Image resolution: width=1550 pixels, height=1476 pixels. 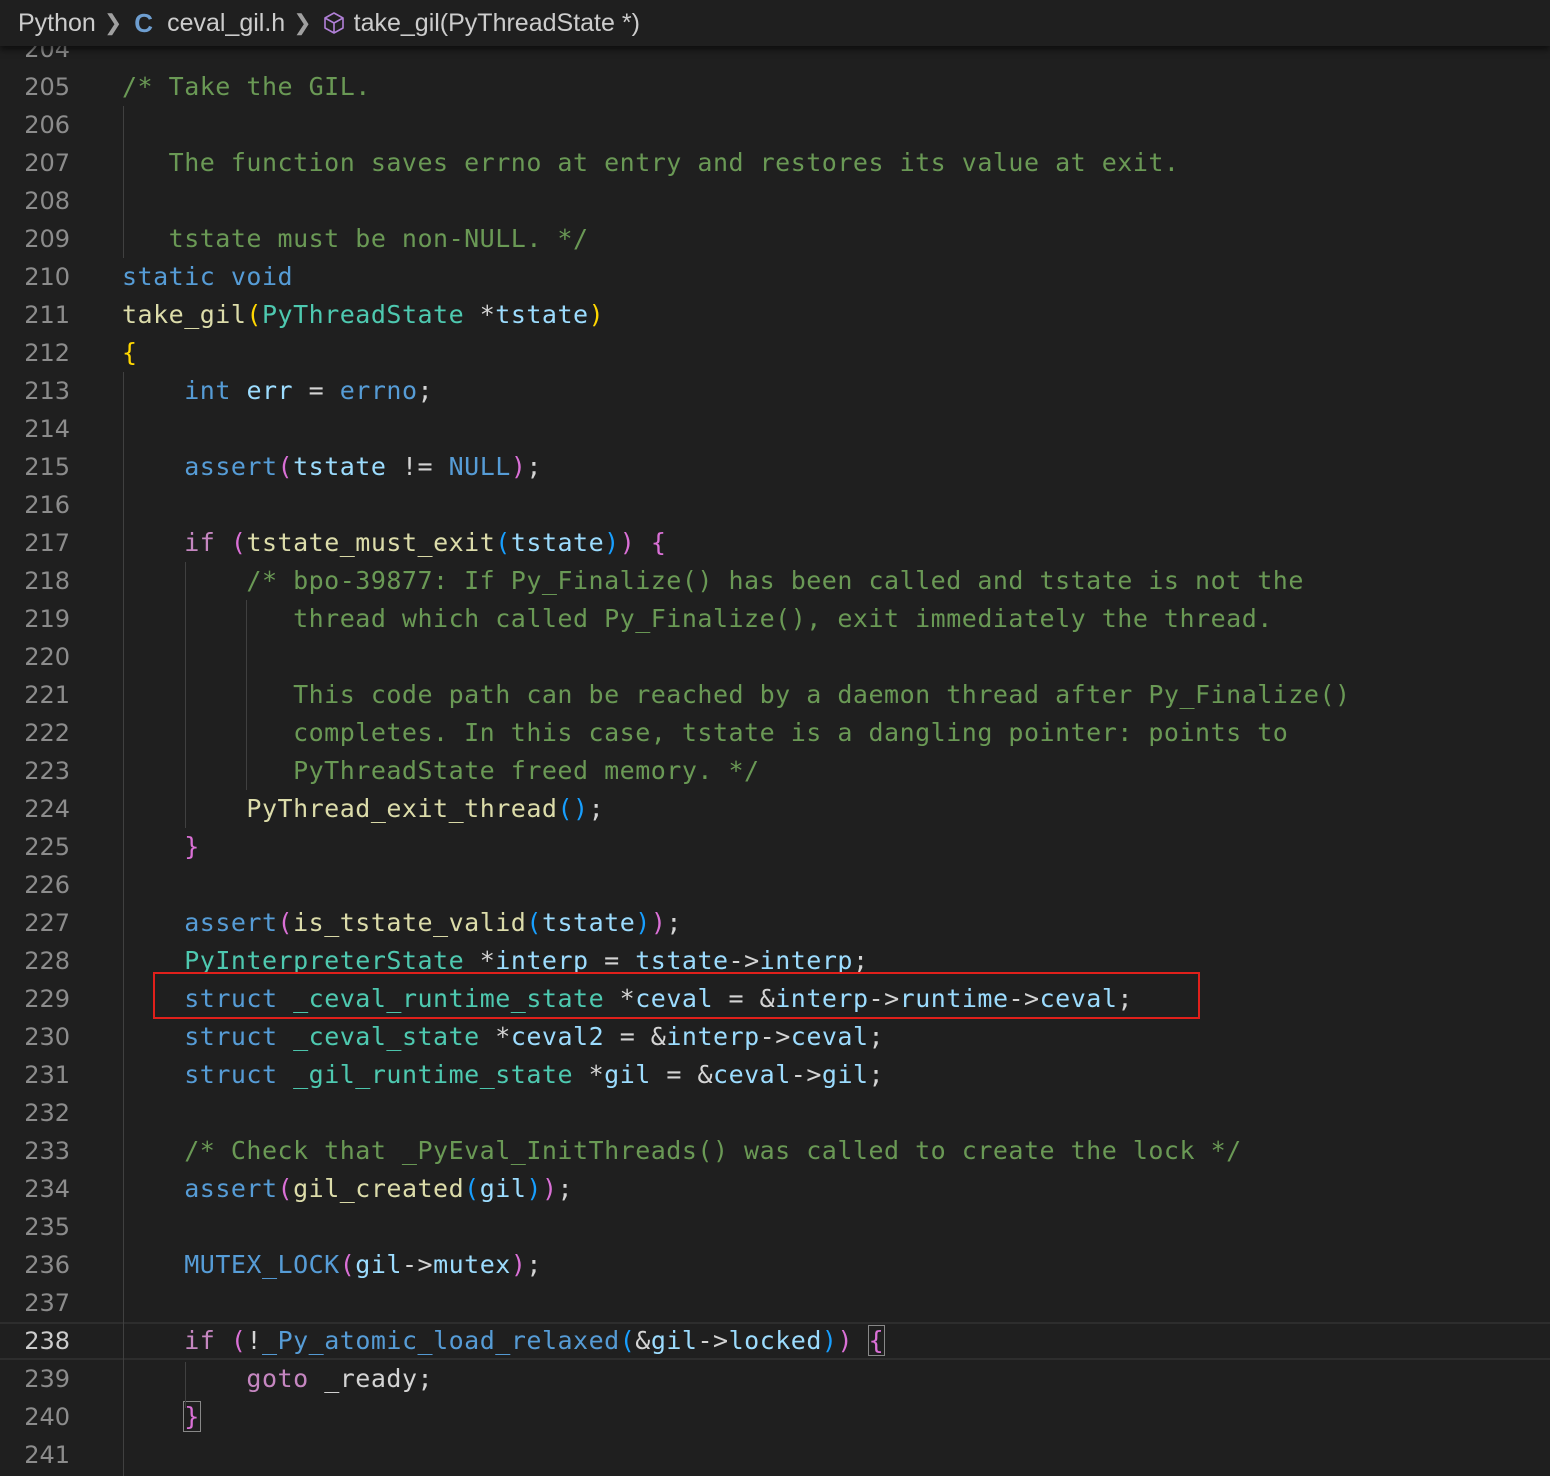 I want to click on breadcrumb-item-symbol: take_gil(PyThreadState *), so click(x=497, y=23).